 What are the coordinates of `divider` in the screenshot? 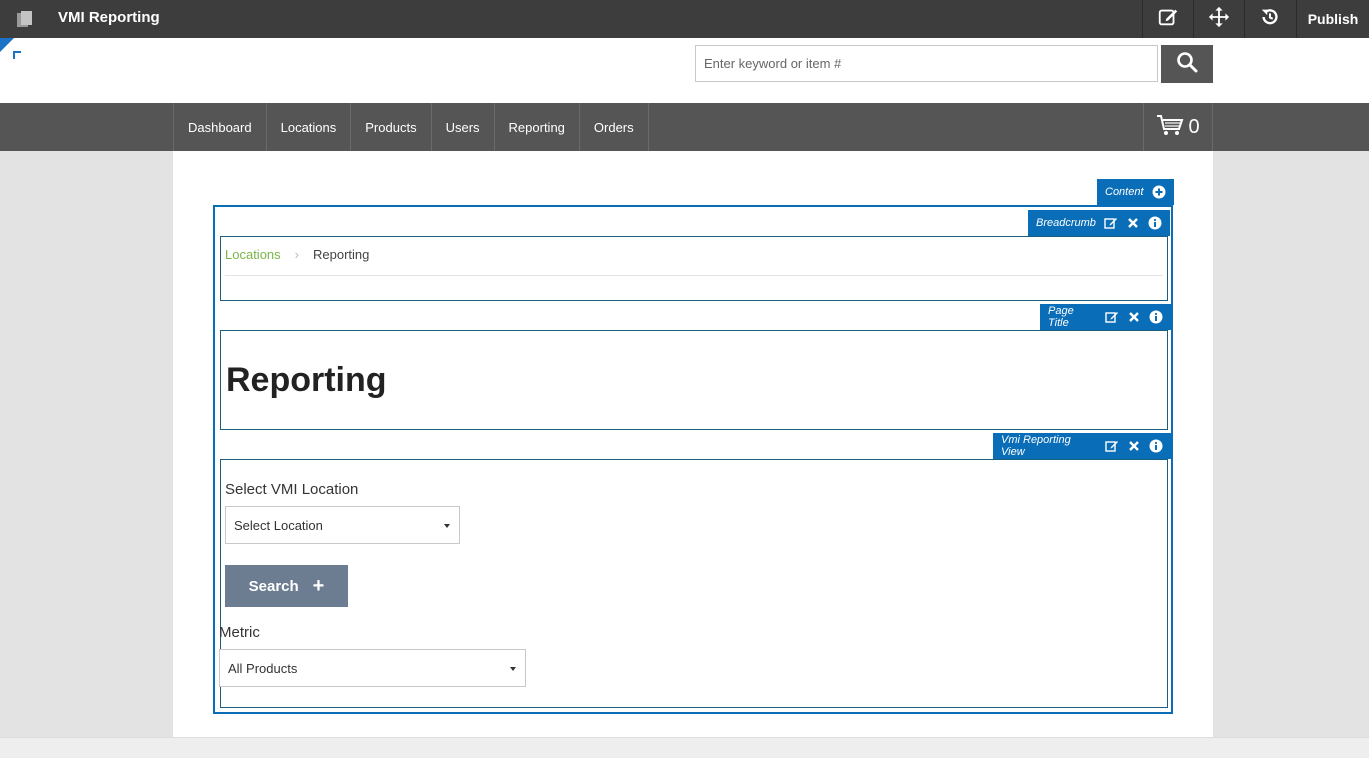 It's located at (694, 275).